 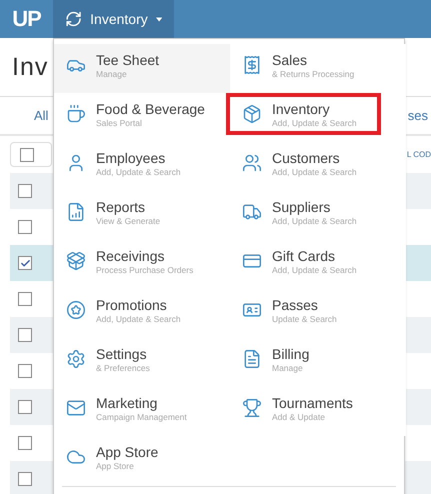 I want to click on menu-item-title: Customers, so click(x=306, y=158).